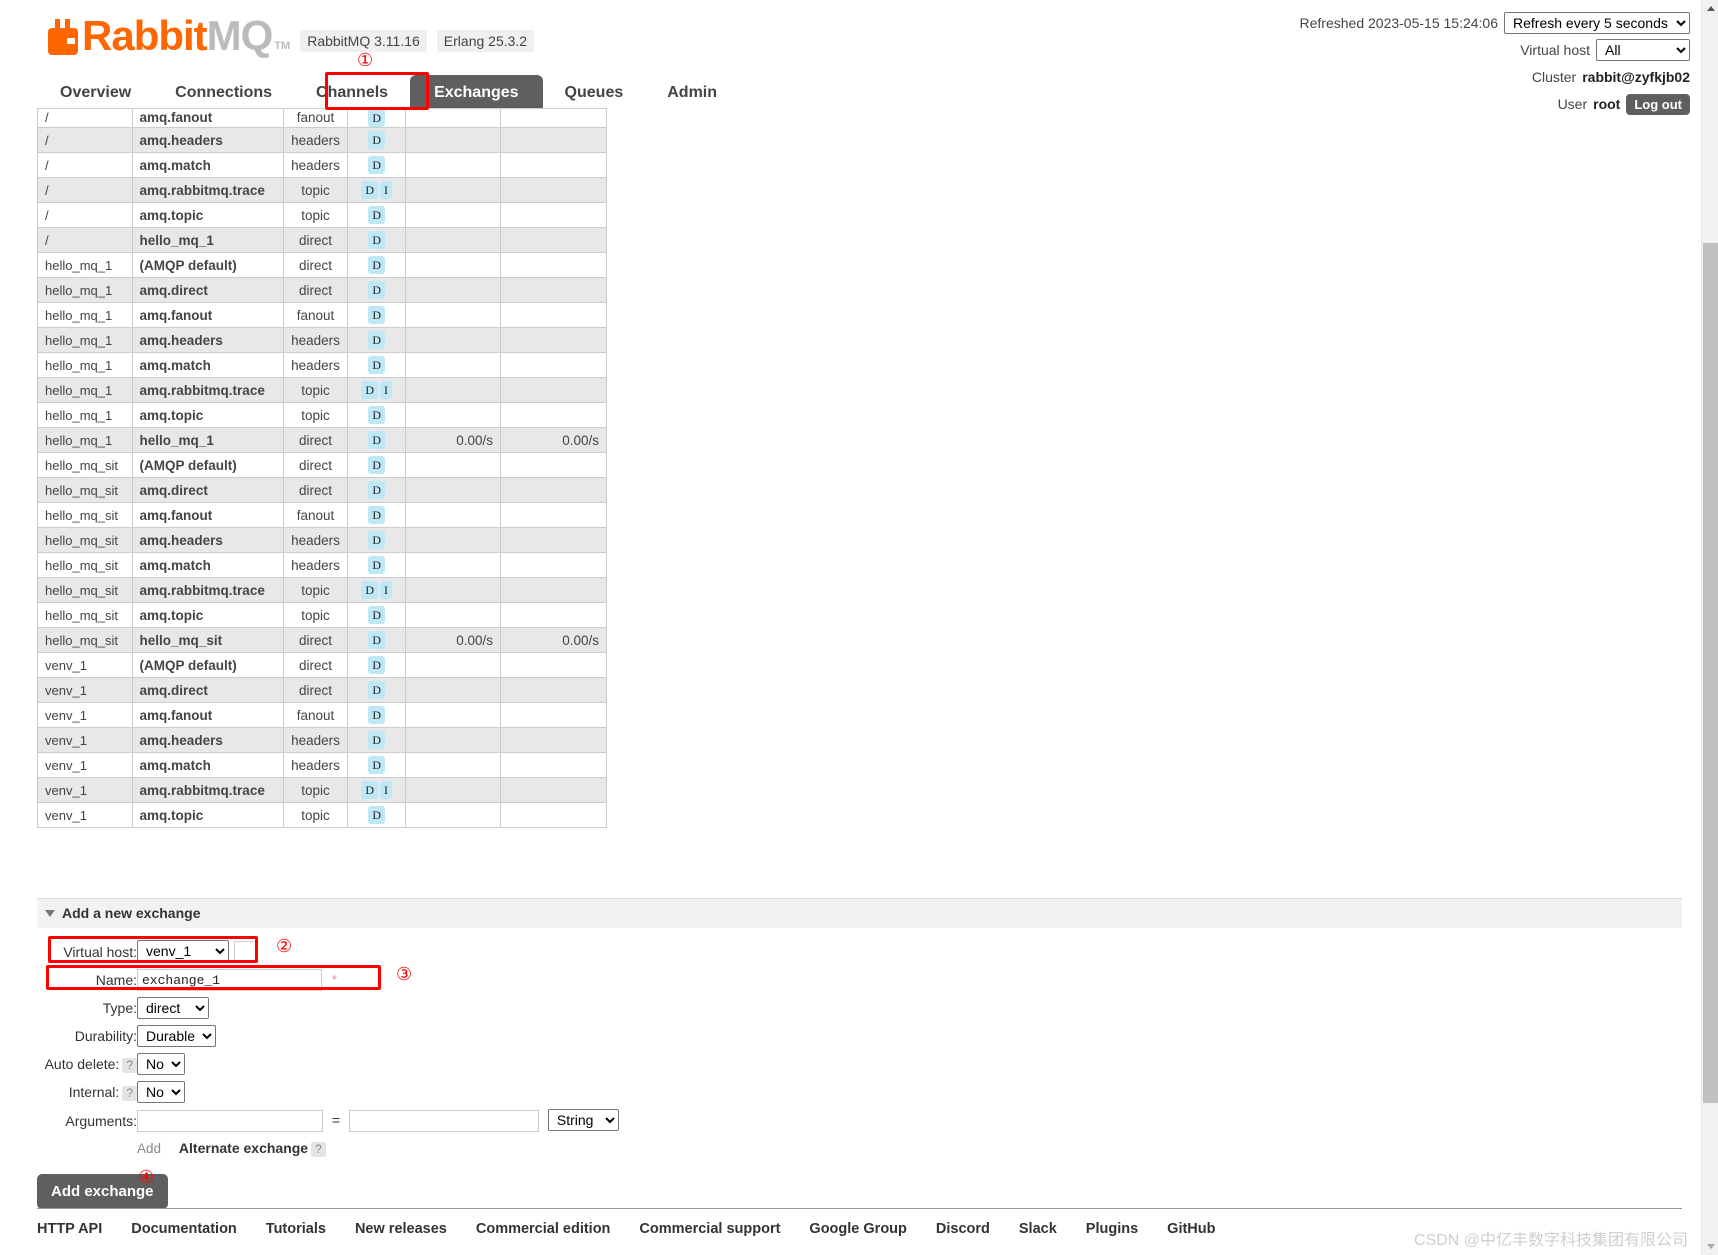 The width and height of the screenshot is (1718, 1255). Describe the element at coordinates (223, 93) in the screenshot. I see `nav-item-connections: Connections` at that location.